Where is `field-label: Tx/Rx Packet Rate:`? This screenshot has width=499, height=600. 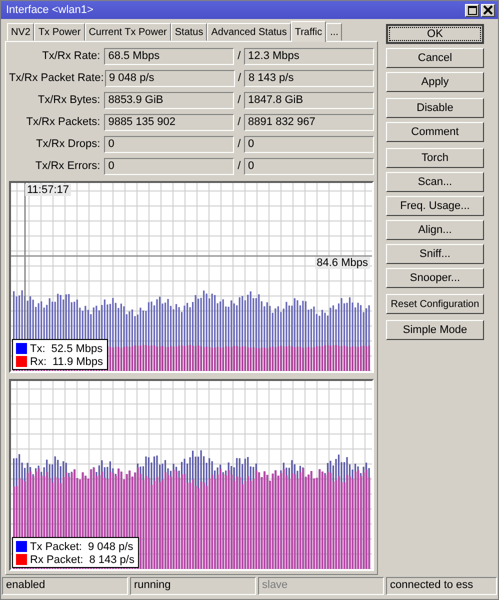 field-label: Tx/Rx Packet Rate: is located at coordinates (57, 78).